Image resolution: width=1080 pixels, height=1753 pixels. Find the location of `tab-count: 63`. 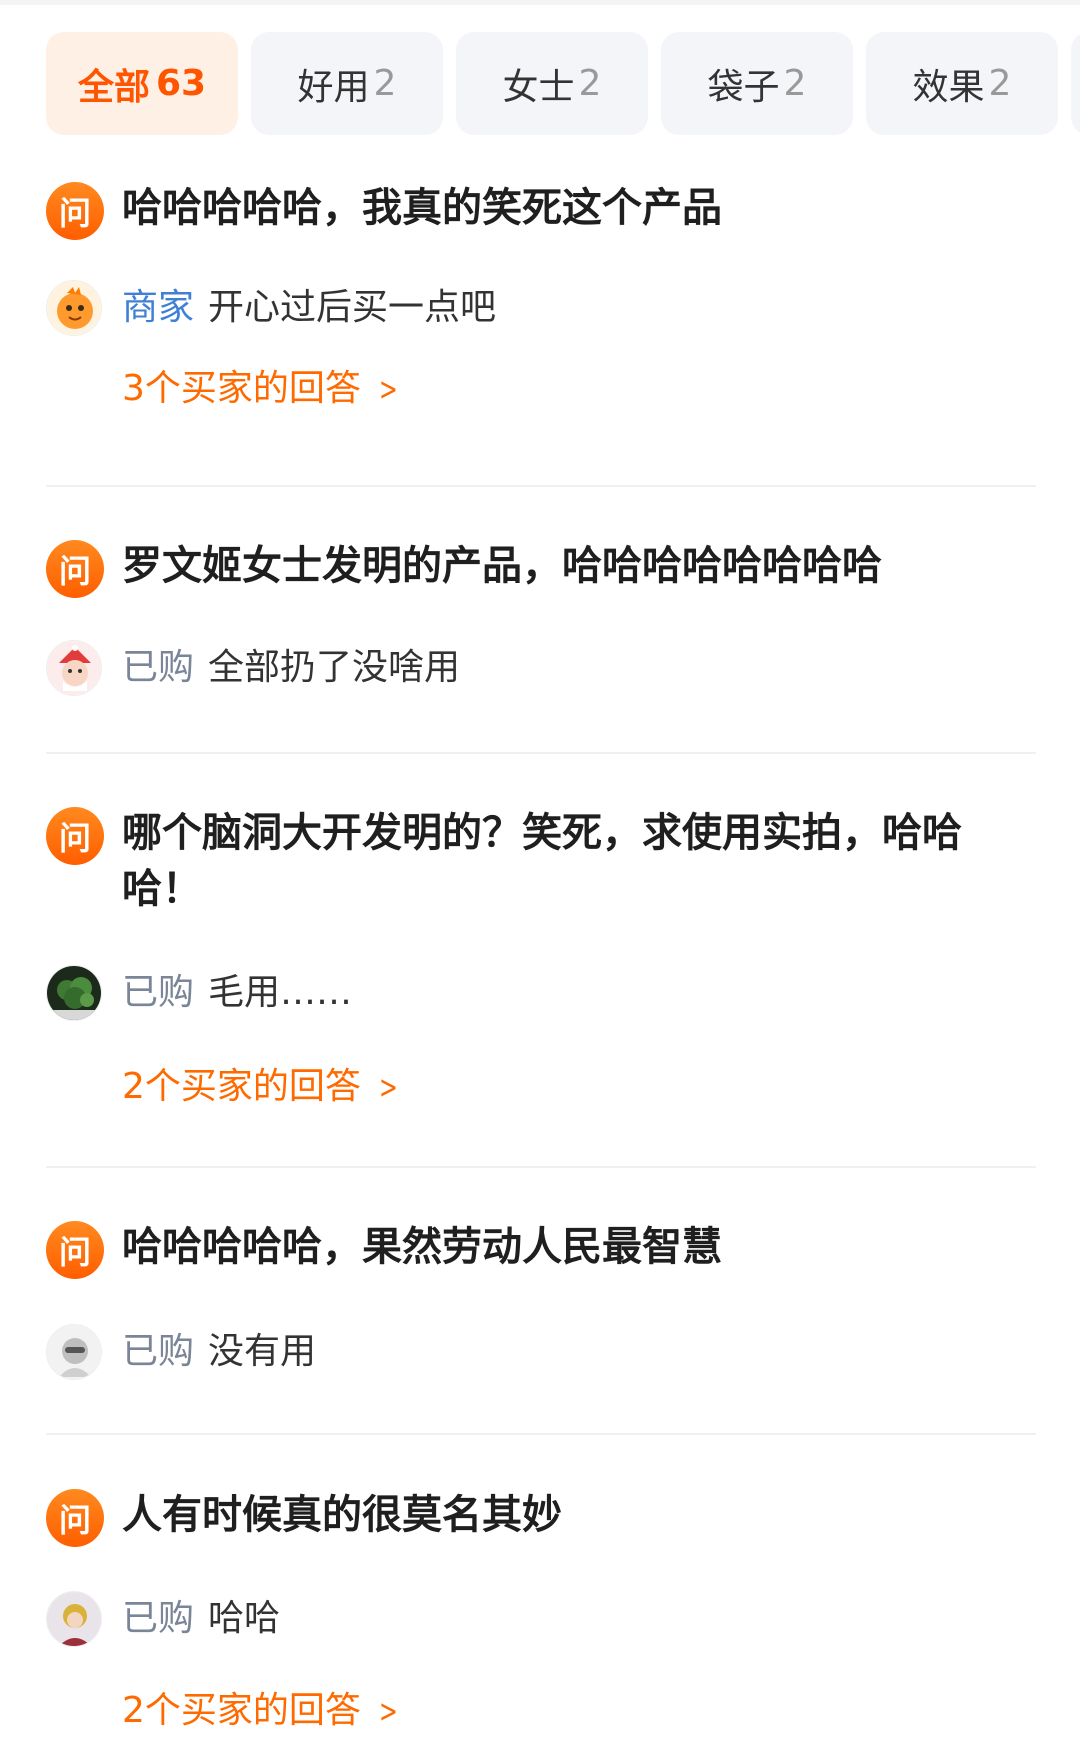

tab-count: 63 is located at coordinates (181, 83).